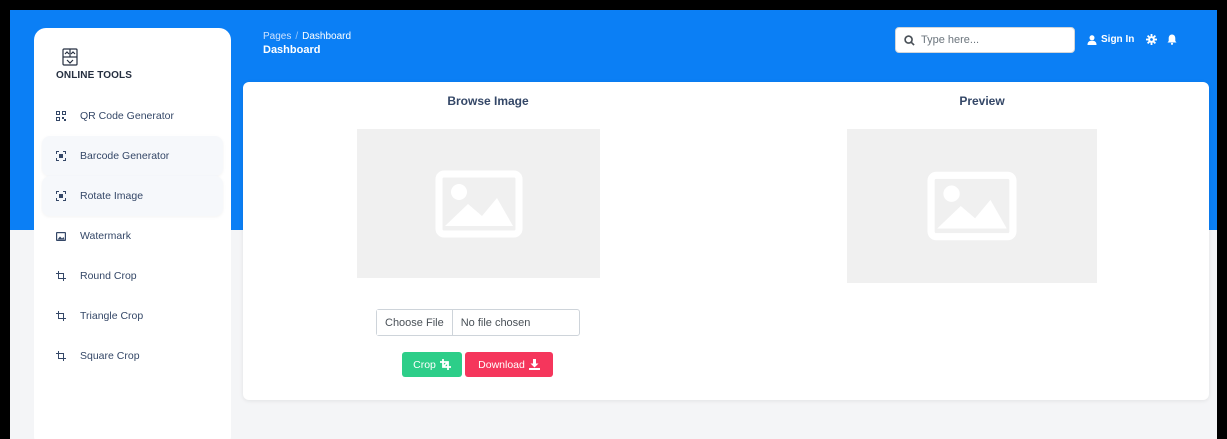 This screenshot has height=439, width=1227. I want to click on image-icon, so click(61, 236).